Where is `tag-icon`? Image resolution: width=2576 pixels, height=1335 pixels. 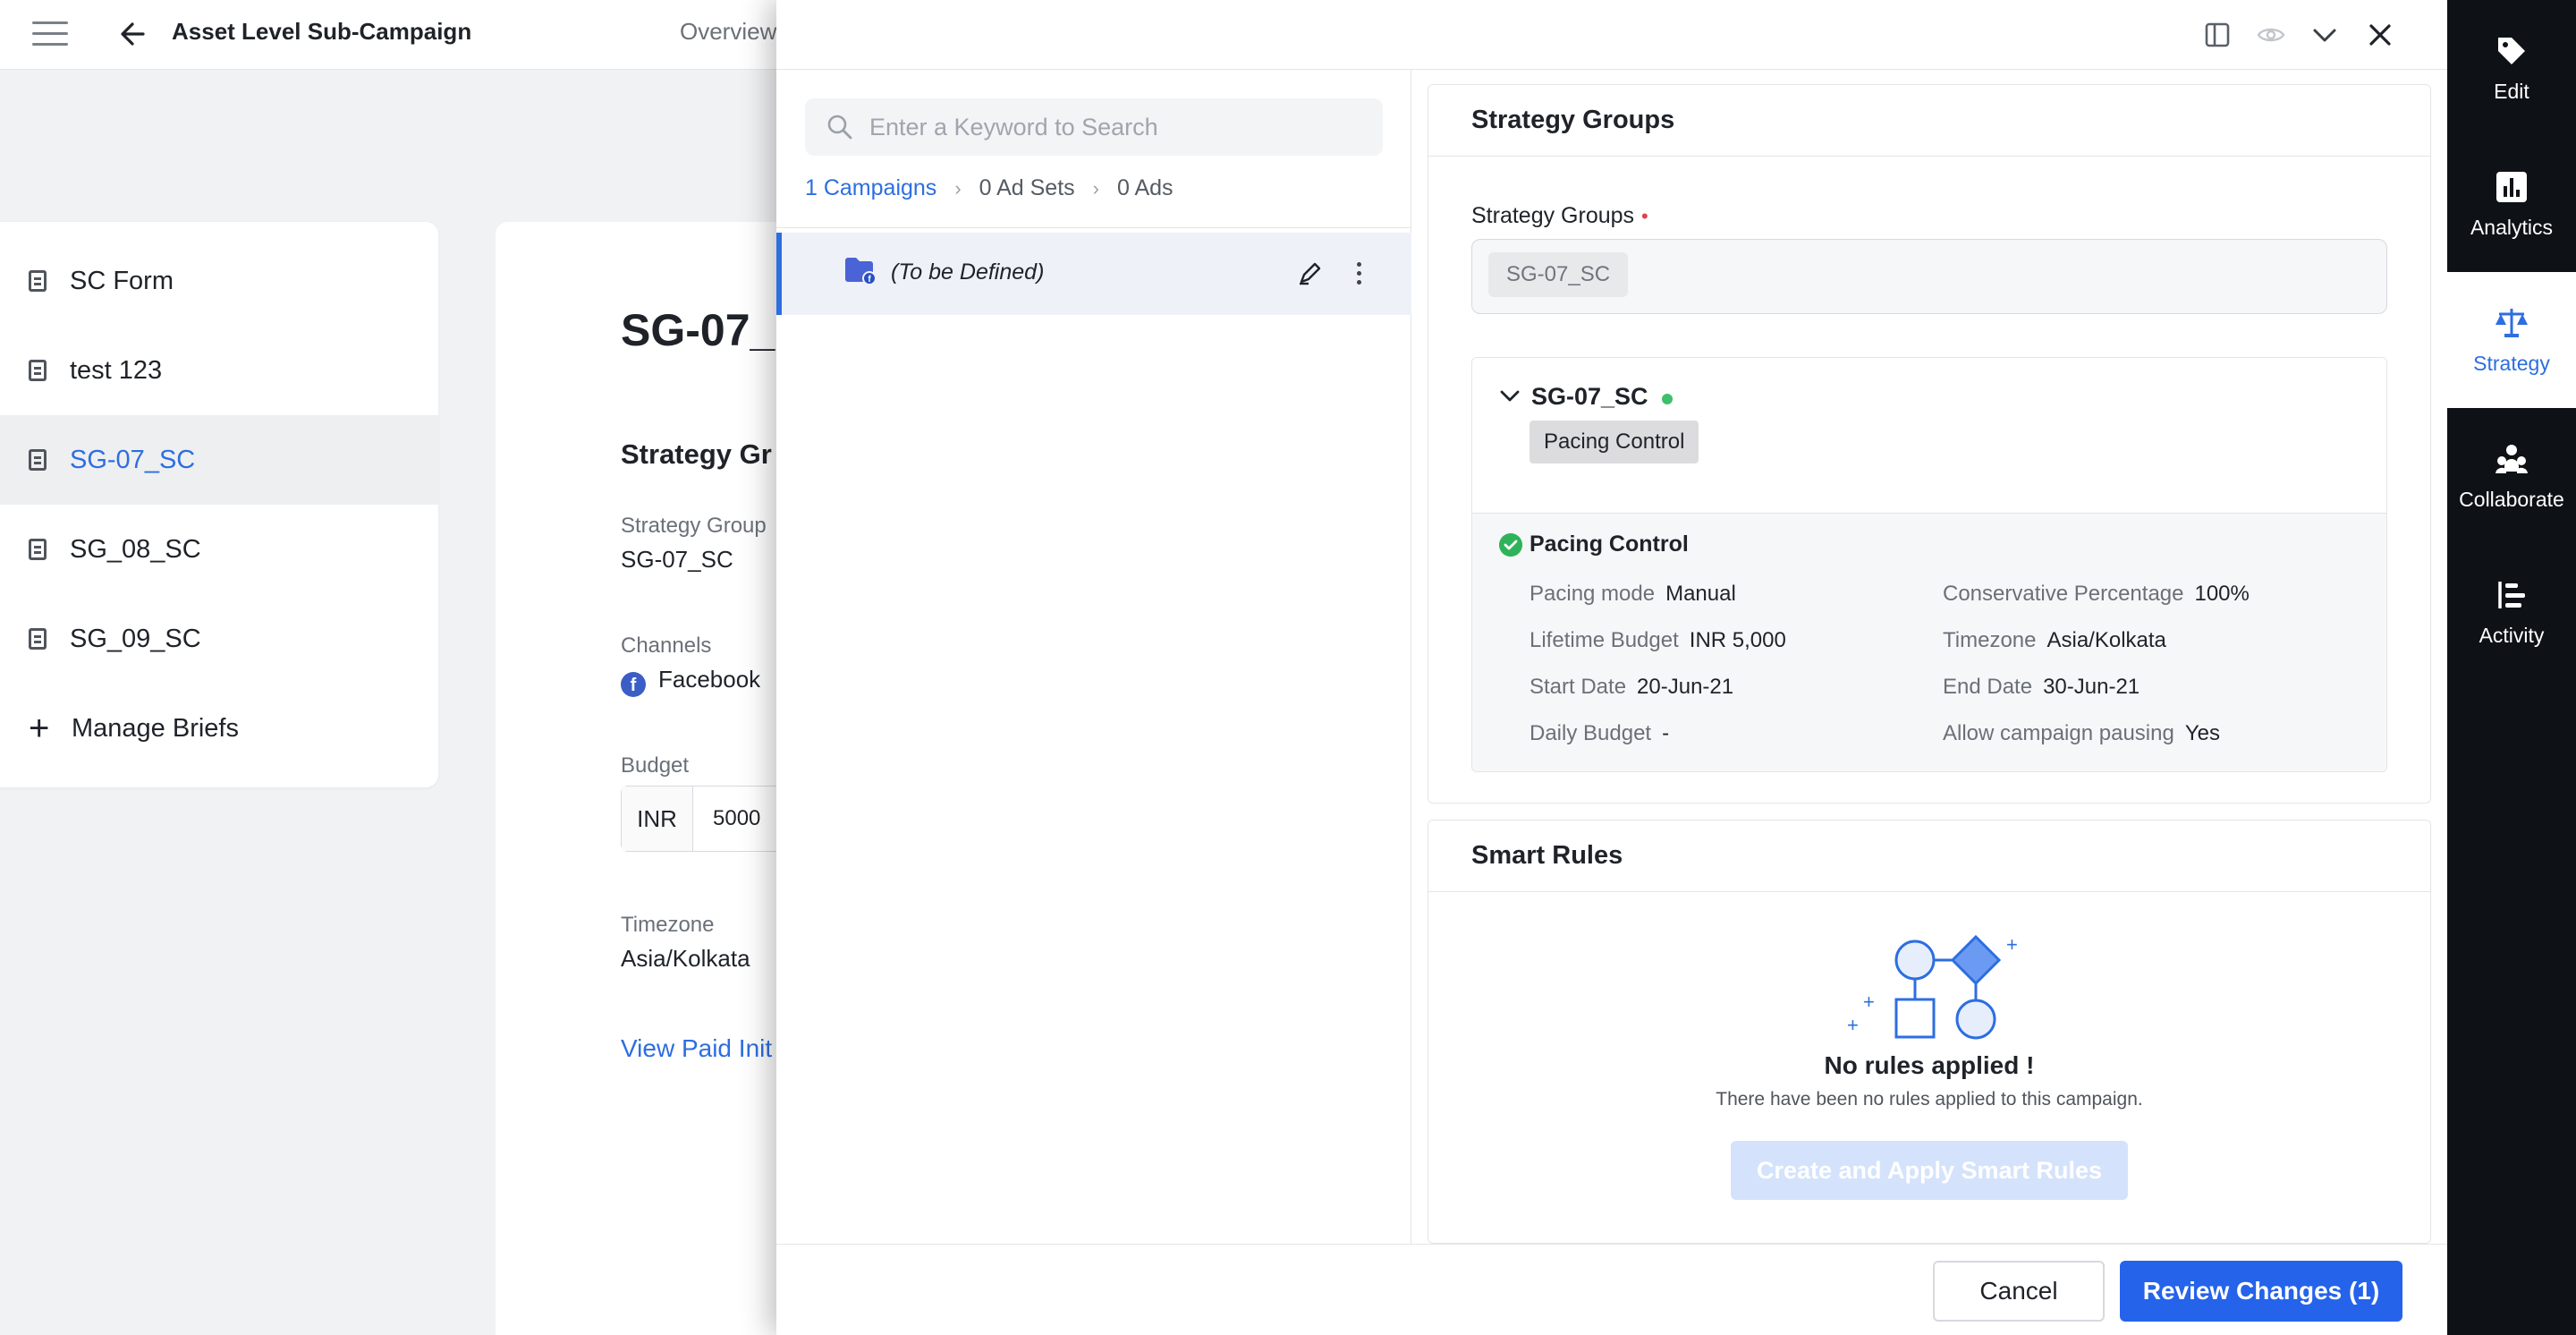
tag-icon is located at coordinates (2511, 51).